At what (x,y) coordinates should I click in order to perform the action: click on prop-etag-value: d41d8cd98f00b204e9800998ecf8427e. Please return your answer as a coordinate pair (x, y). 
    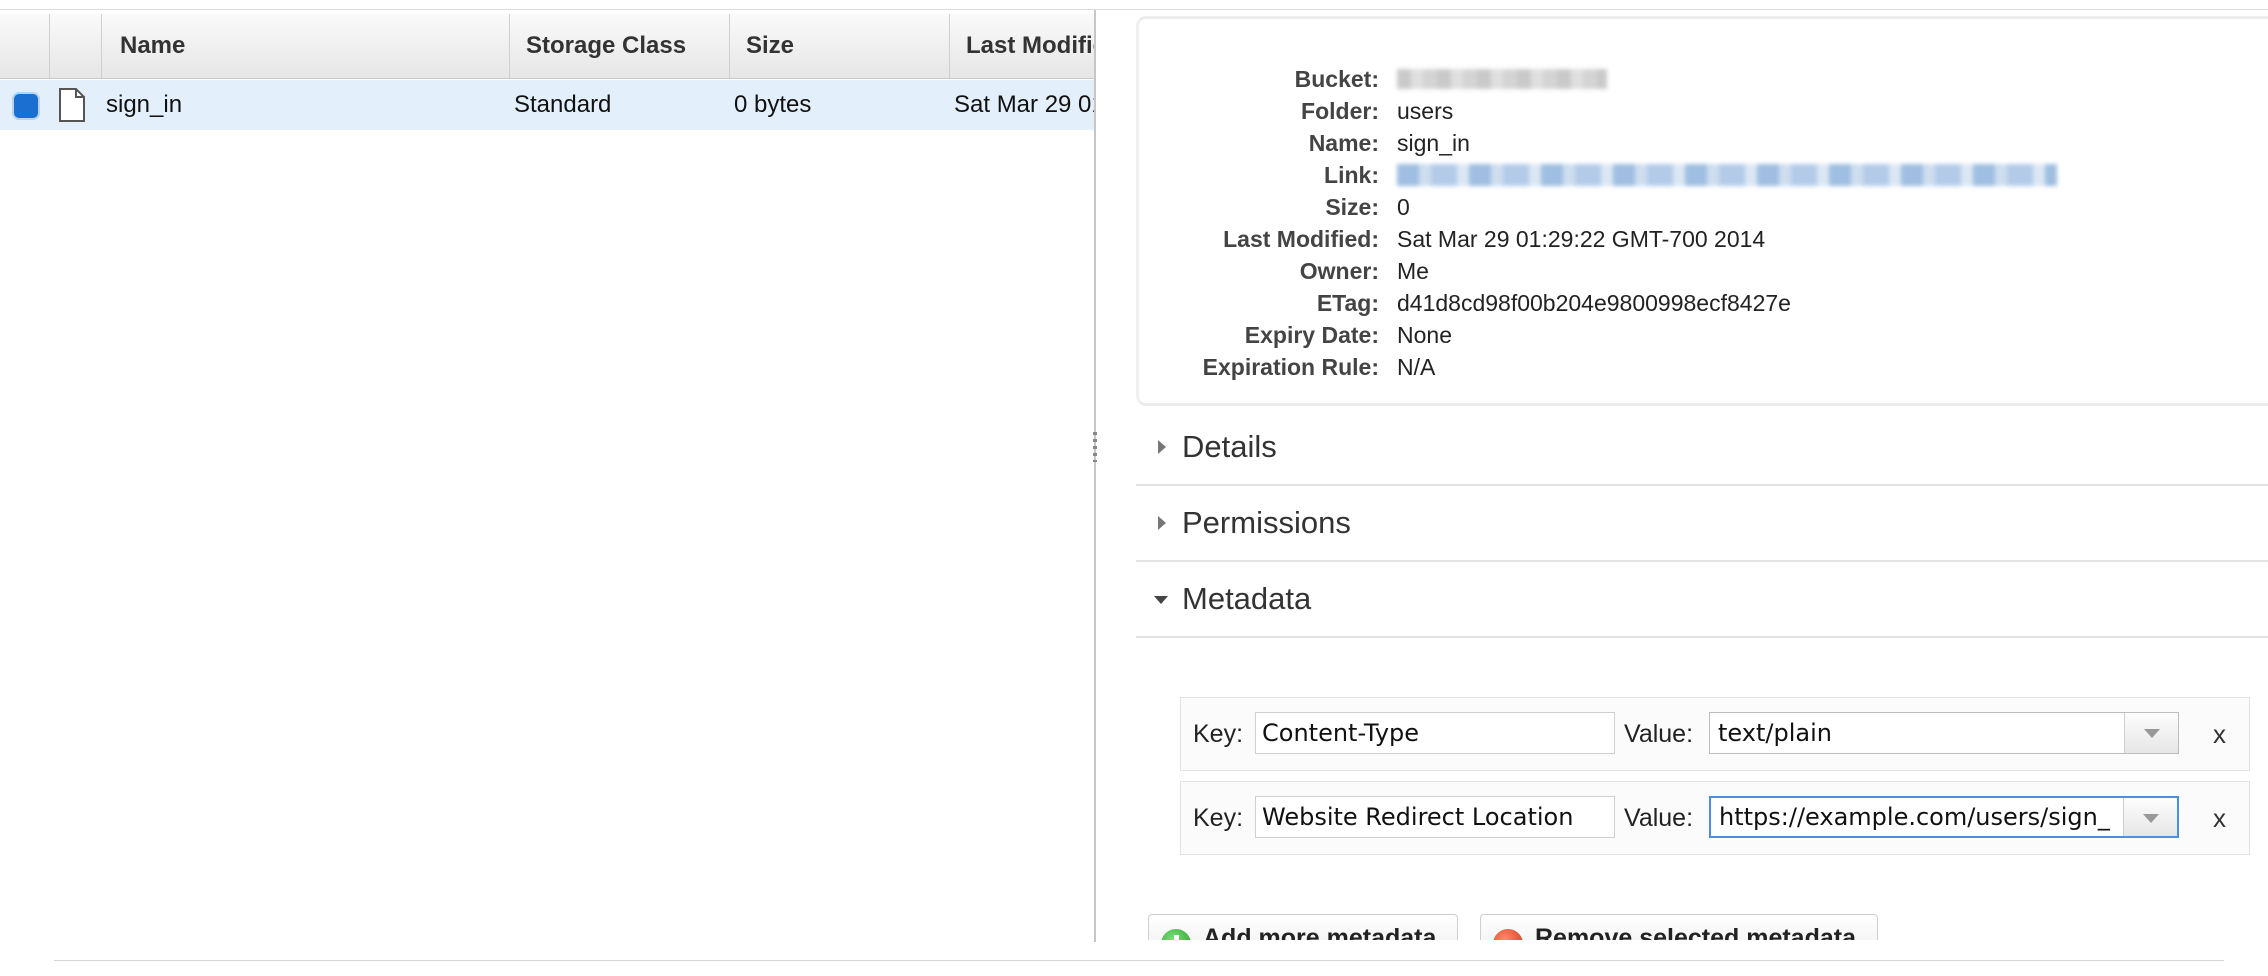
    Looking at the image, I should click on (1594, 303).